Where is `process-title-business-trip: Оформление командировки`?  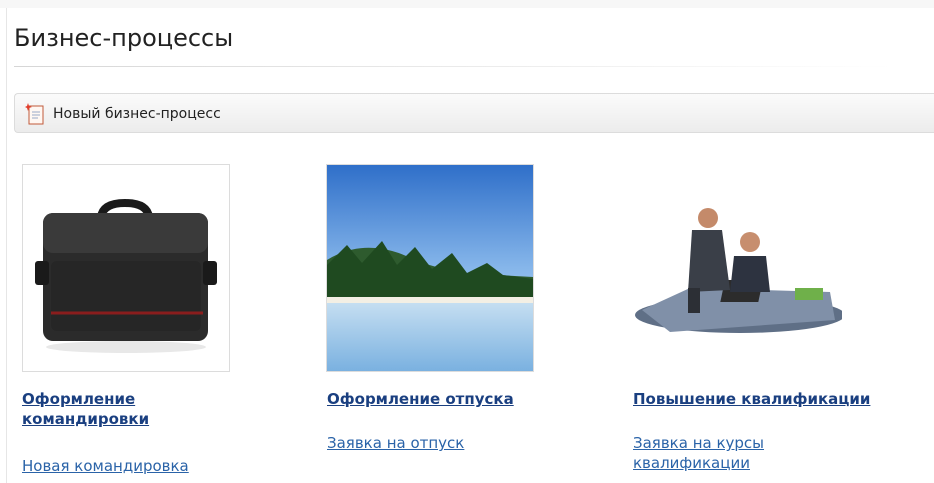
process-title-business-trip: Оформление командировки is located at coordinates (107, 409).